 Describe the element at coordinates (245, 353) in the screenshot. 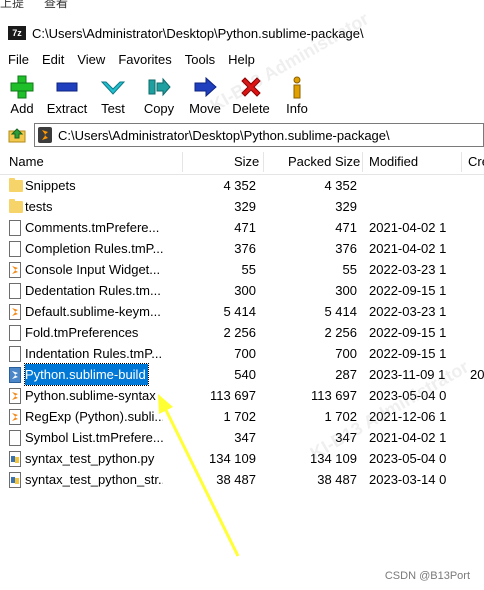

I see `file-size: 700` at that location.